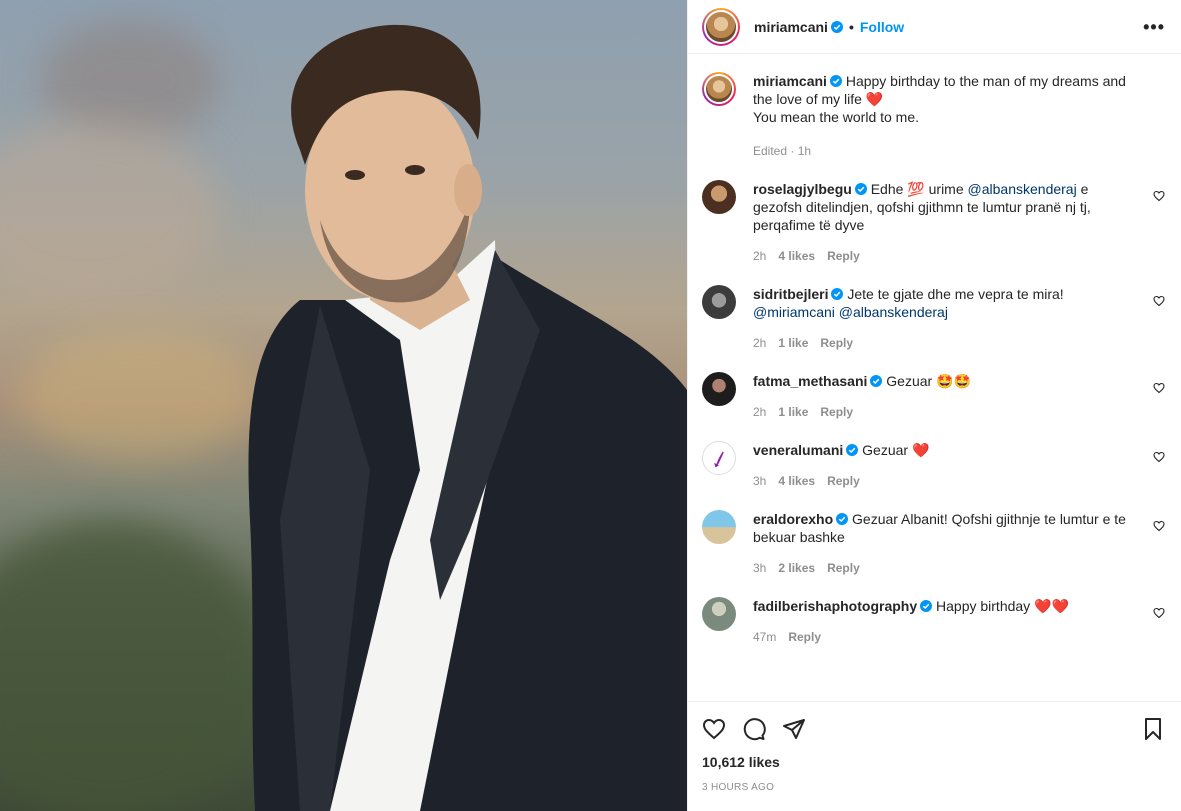 The width and height of the screenshot is (1181, 811). Describe the element at coordinates (955, 294) in the screenshot. I see `comment-text: Jete te gjate dhe me vepra te mira!` at that location.